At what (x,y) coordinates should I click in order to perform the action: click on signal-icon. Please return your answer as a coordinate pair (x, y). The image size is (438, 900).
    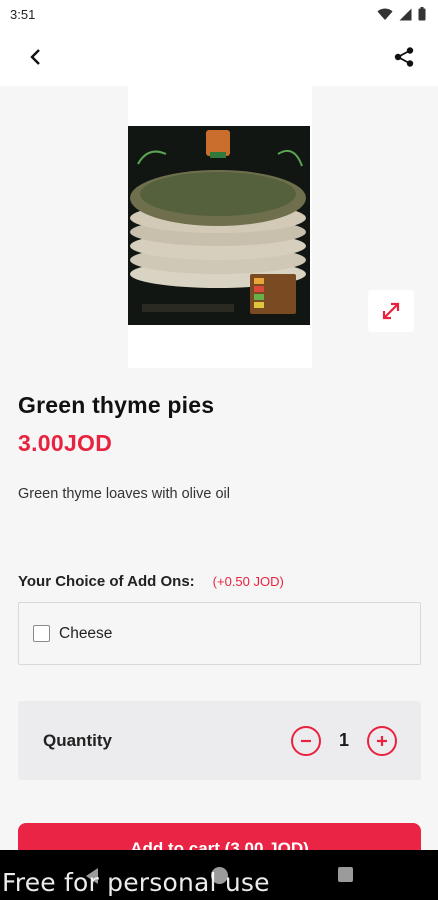
    Looking at the image, I should click on (405, 14).